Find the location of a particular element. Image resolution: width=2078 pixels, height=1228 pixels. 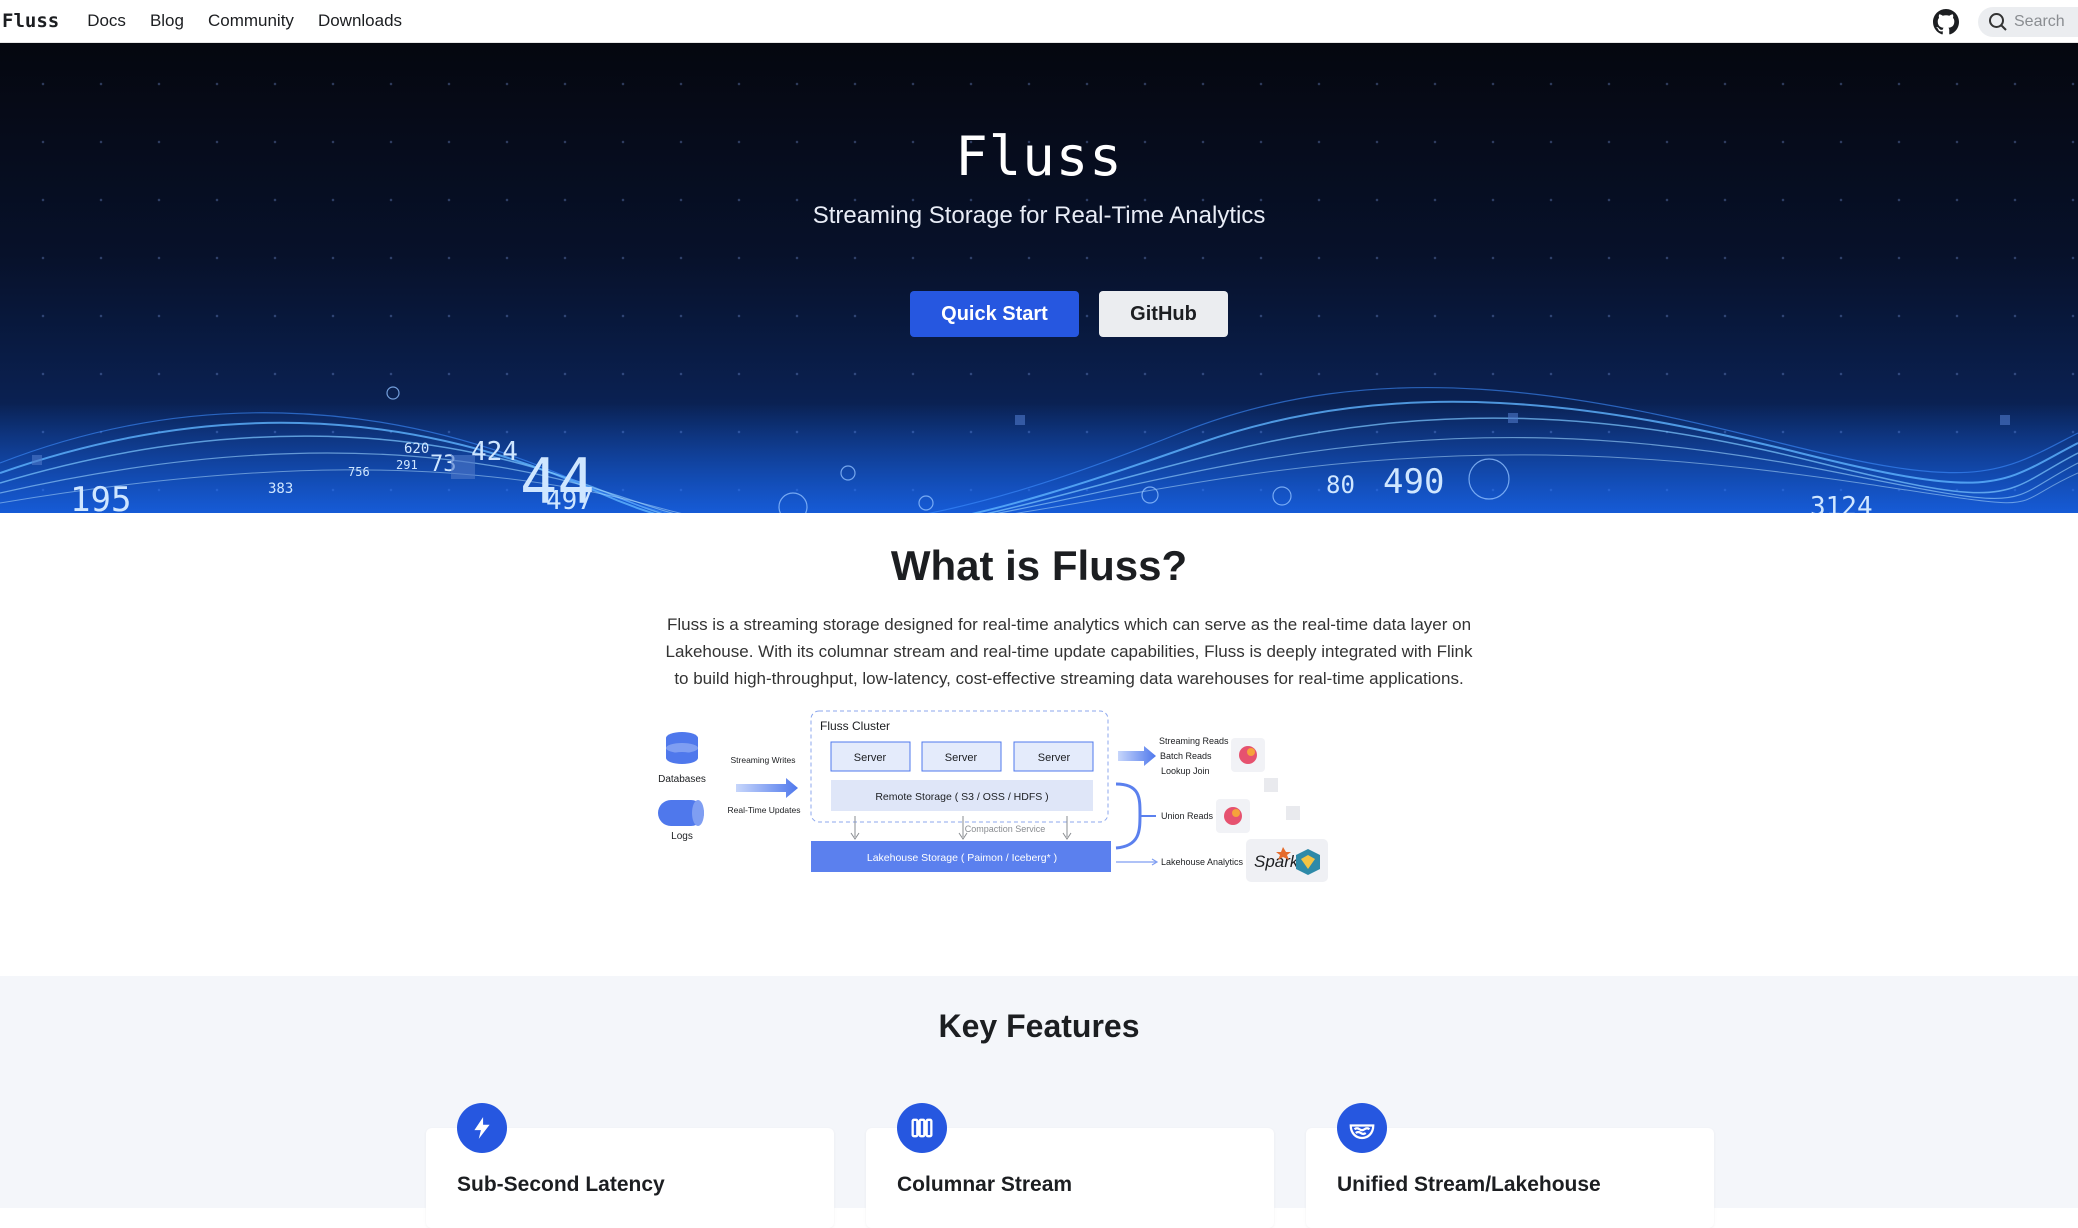

hero-title: Fluss is located at coordinates (1039, 156).